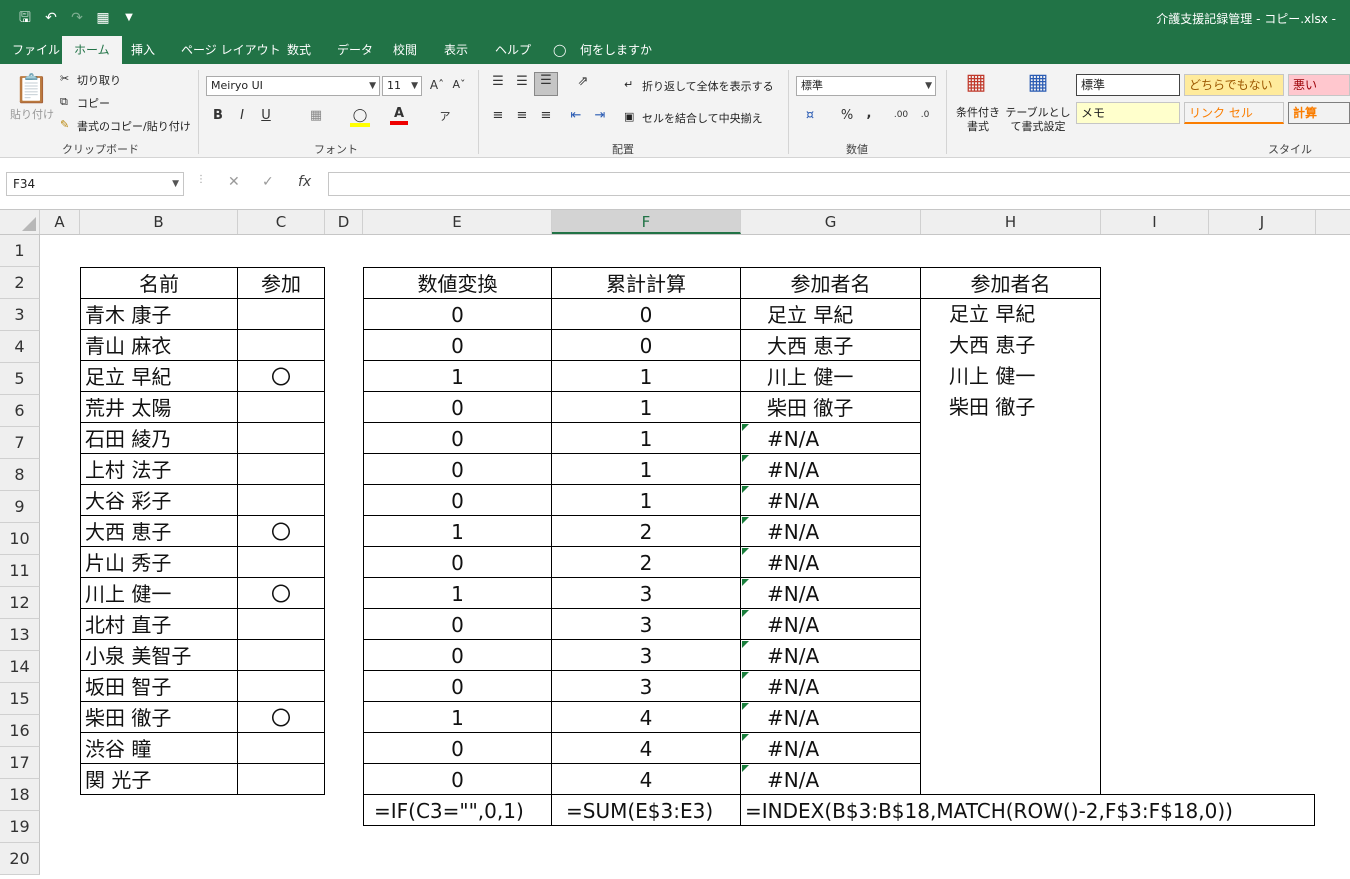 The height and width of the screenshot is (879, 1350). What do you see at coordinates (92, 50) in the screenshot?
I see `tab-home: ホーム` at bounding box center [92, 50].